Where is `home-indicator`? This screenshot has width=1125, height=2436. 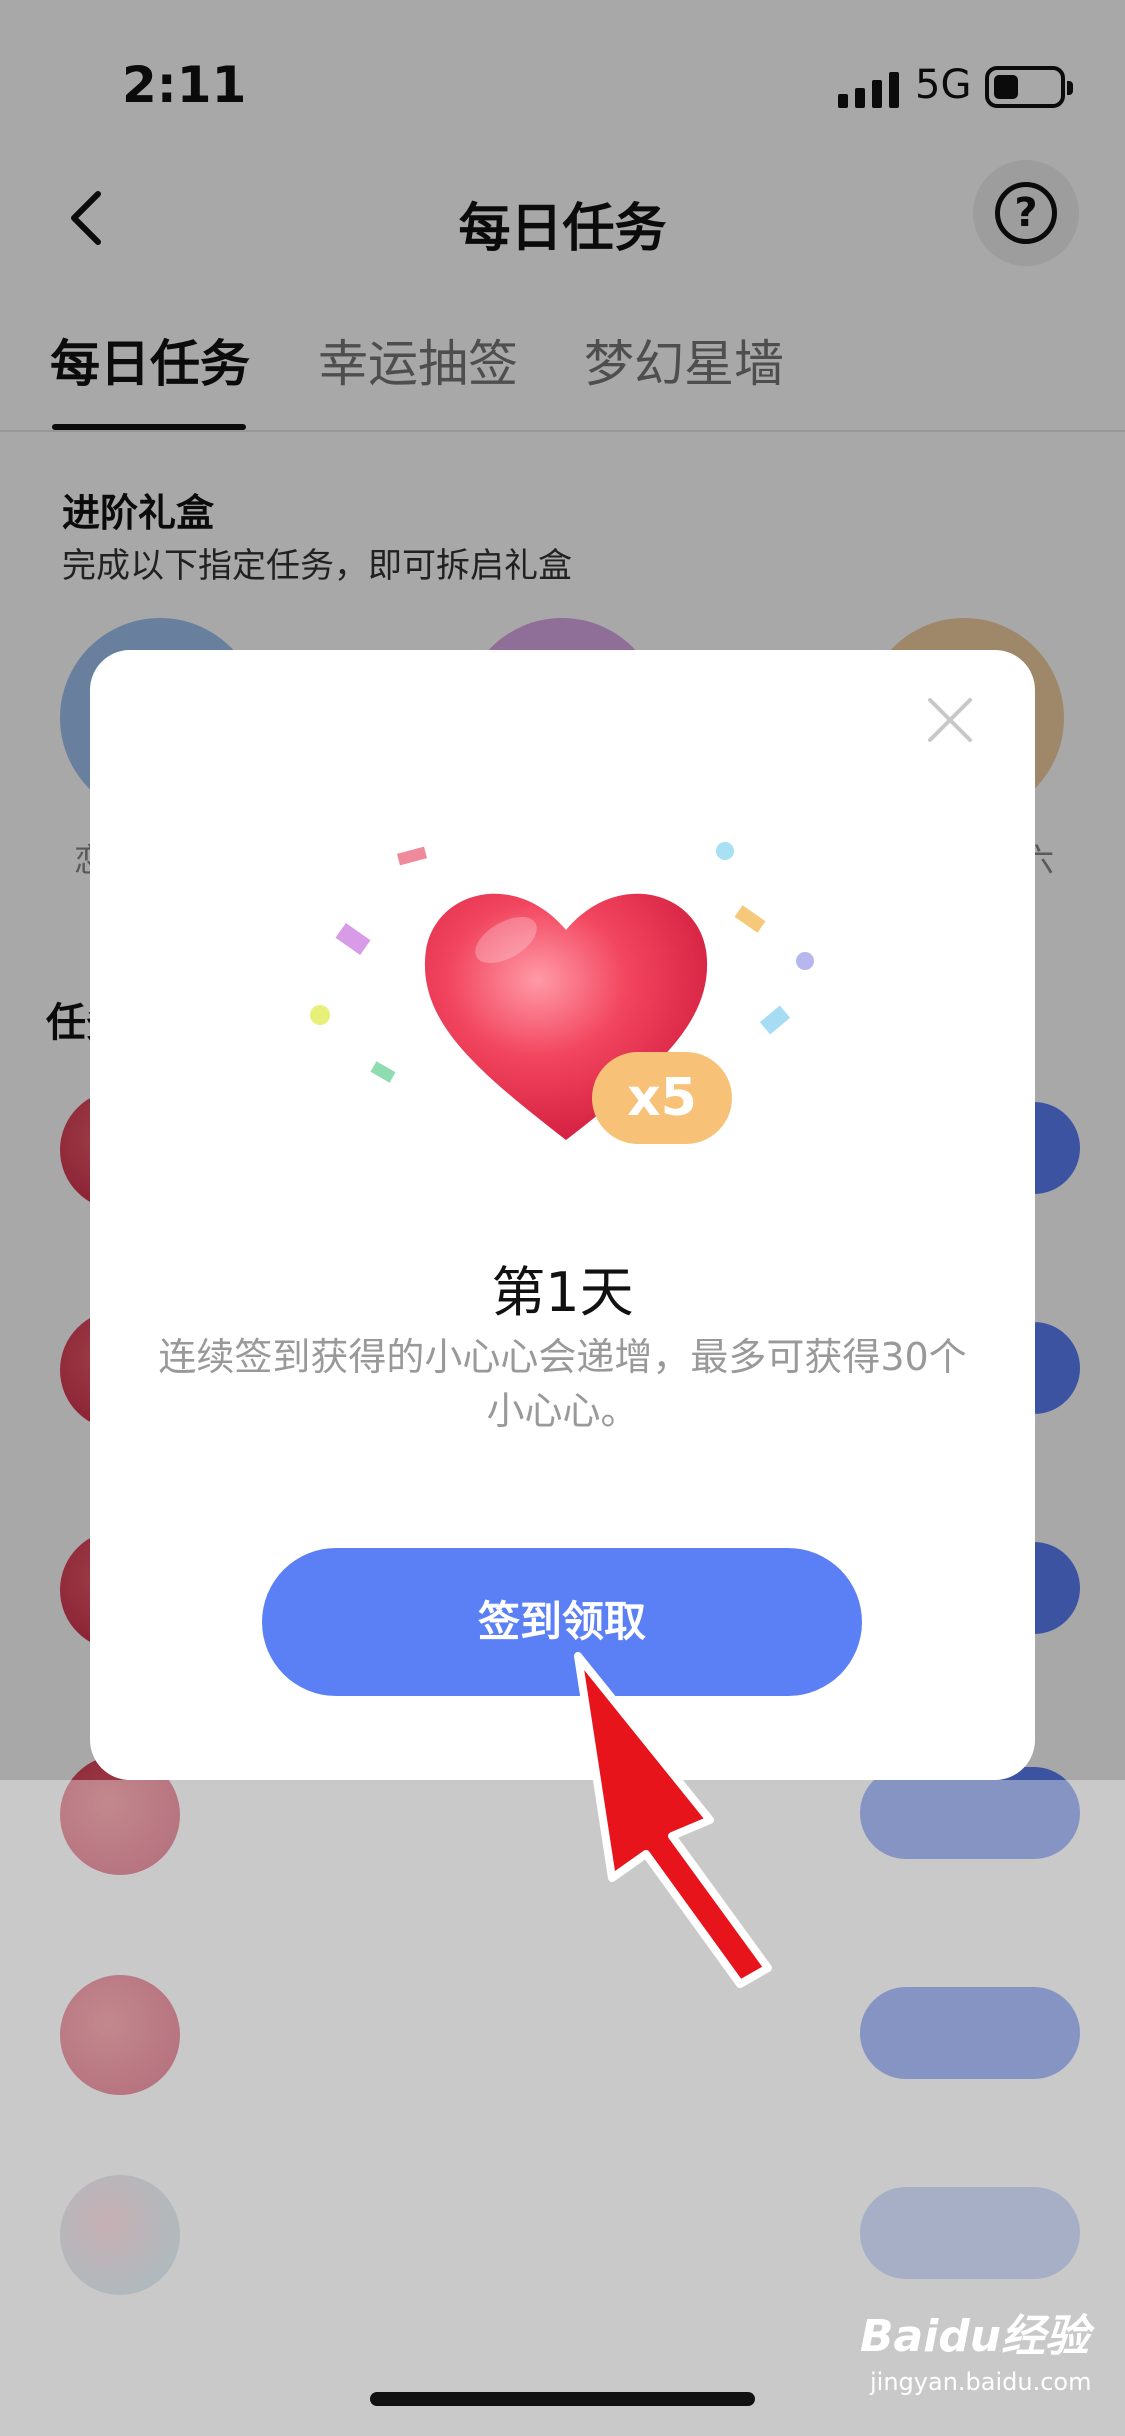
home-indicator is located at coordinates (562, 2399).